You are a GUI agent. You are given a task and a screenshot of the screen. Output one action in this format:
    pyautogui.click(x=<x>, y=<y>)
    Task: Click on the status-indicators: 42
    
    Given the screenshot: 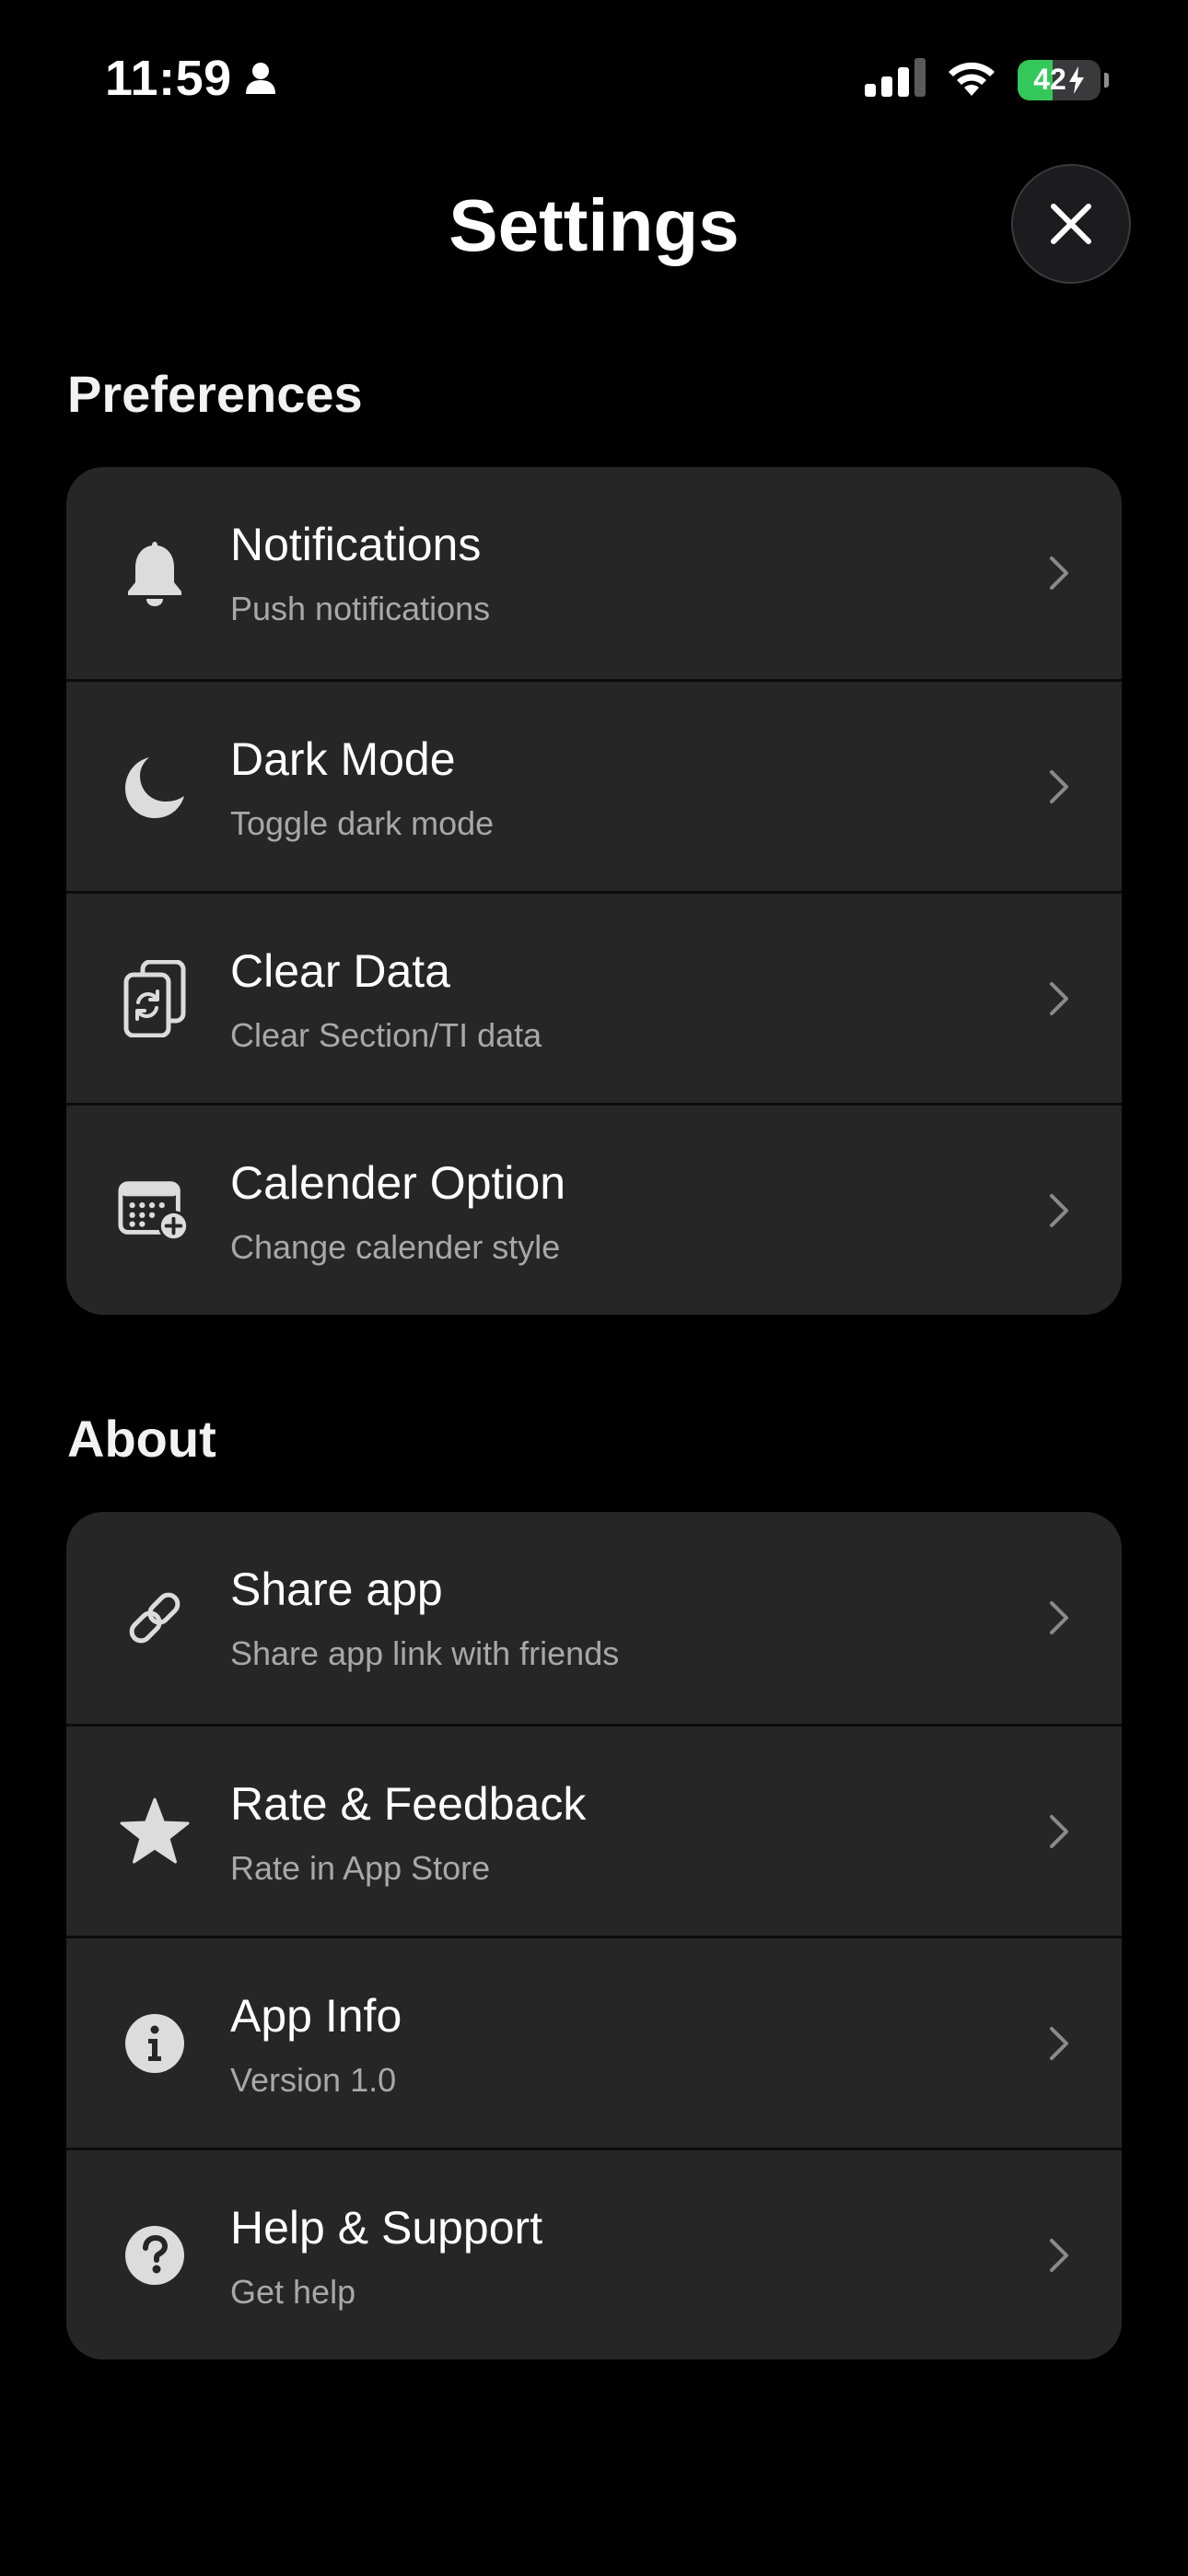 What is the action you would take?
    pyautogui.click(x=987, y=79)
    